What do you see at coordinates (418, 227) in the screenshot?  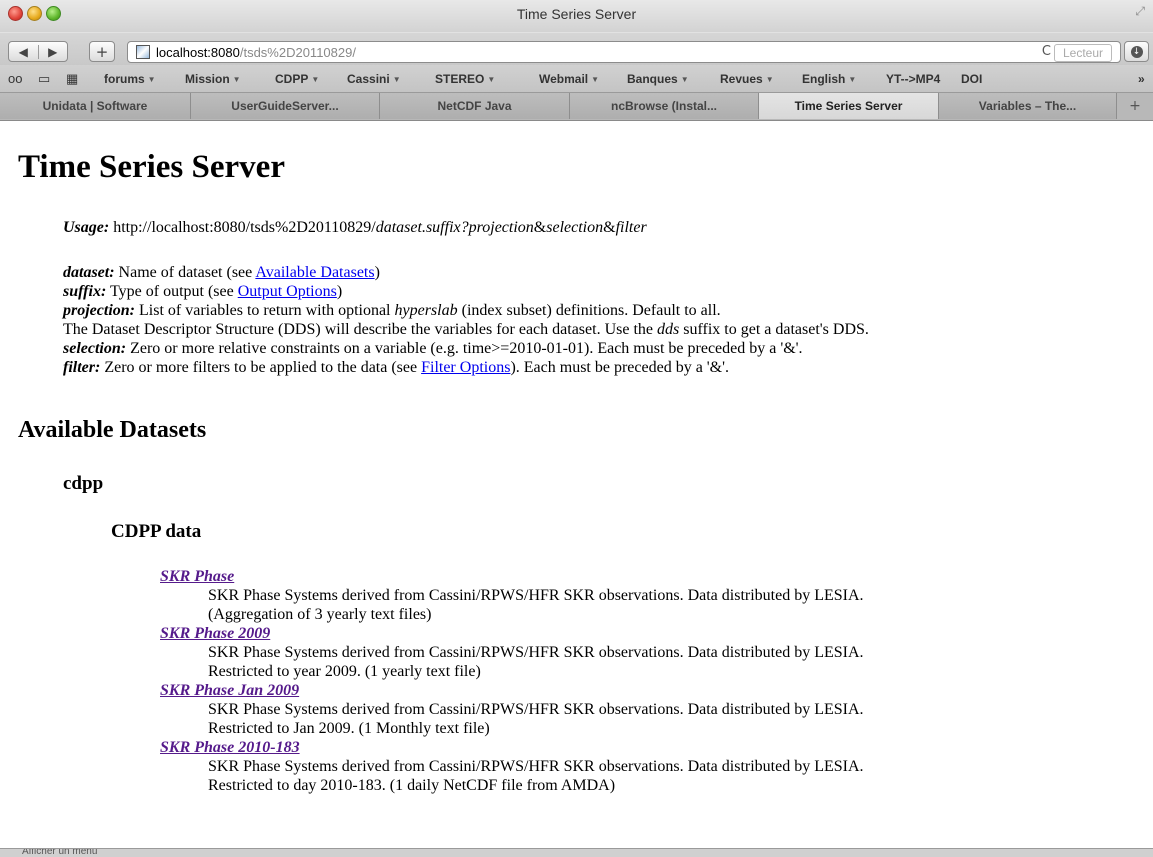 I see `usage-dataset-suffix: dataset.suffix` at bounding box center [418, 227].